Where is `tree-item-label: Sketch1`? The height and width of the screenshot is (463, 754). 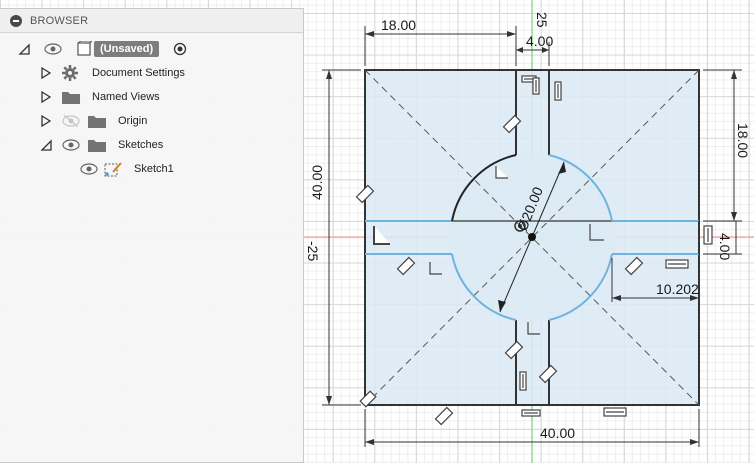
tree-item-label: Sketch1 is located at coordinates (154, 169).